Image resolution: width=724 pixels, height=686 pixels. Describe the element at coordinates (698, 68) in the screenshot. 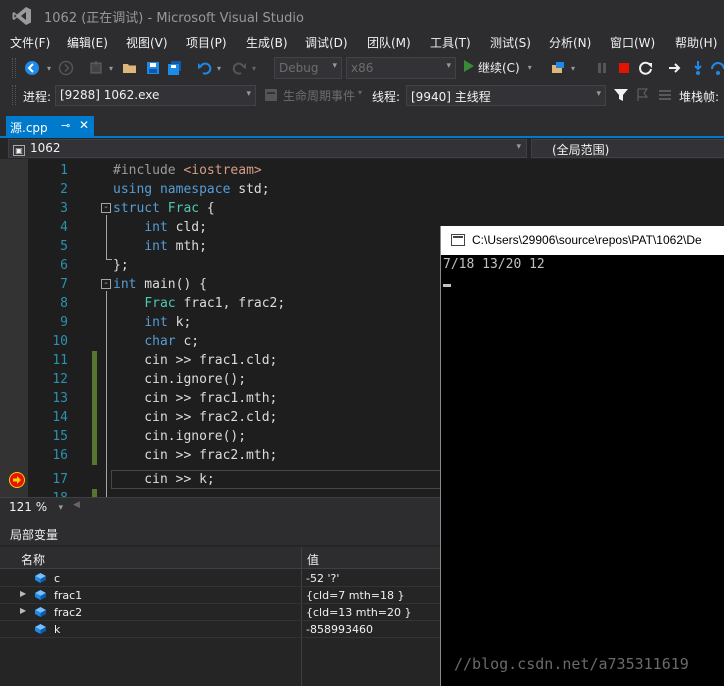

I see `step-into-icon` at that location.